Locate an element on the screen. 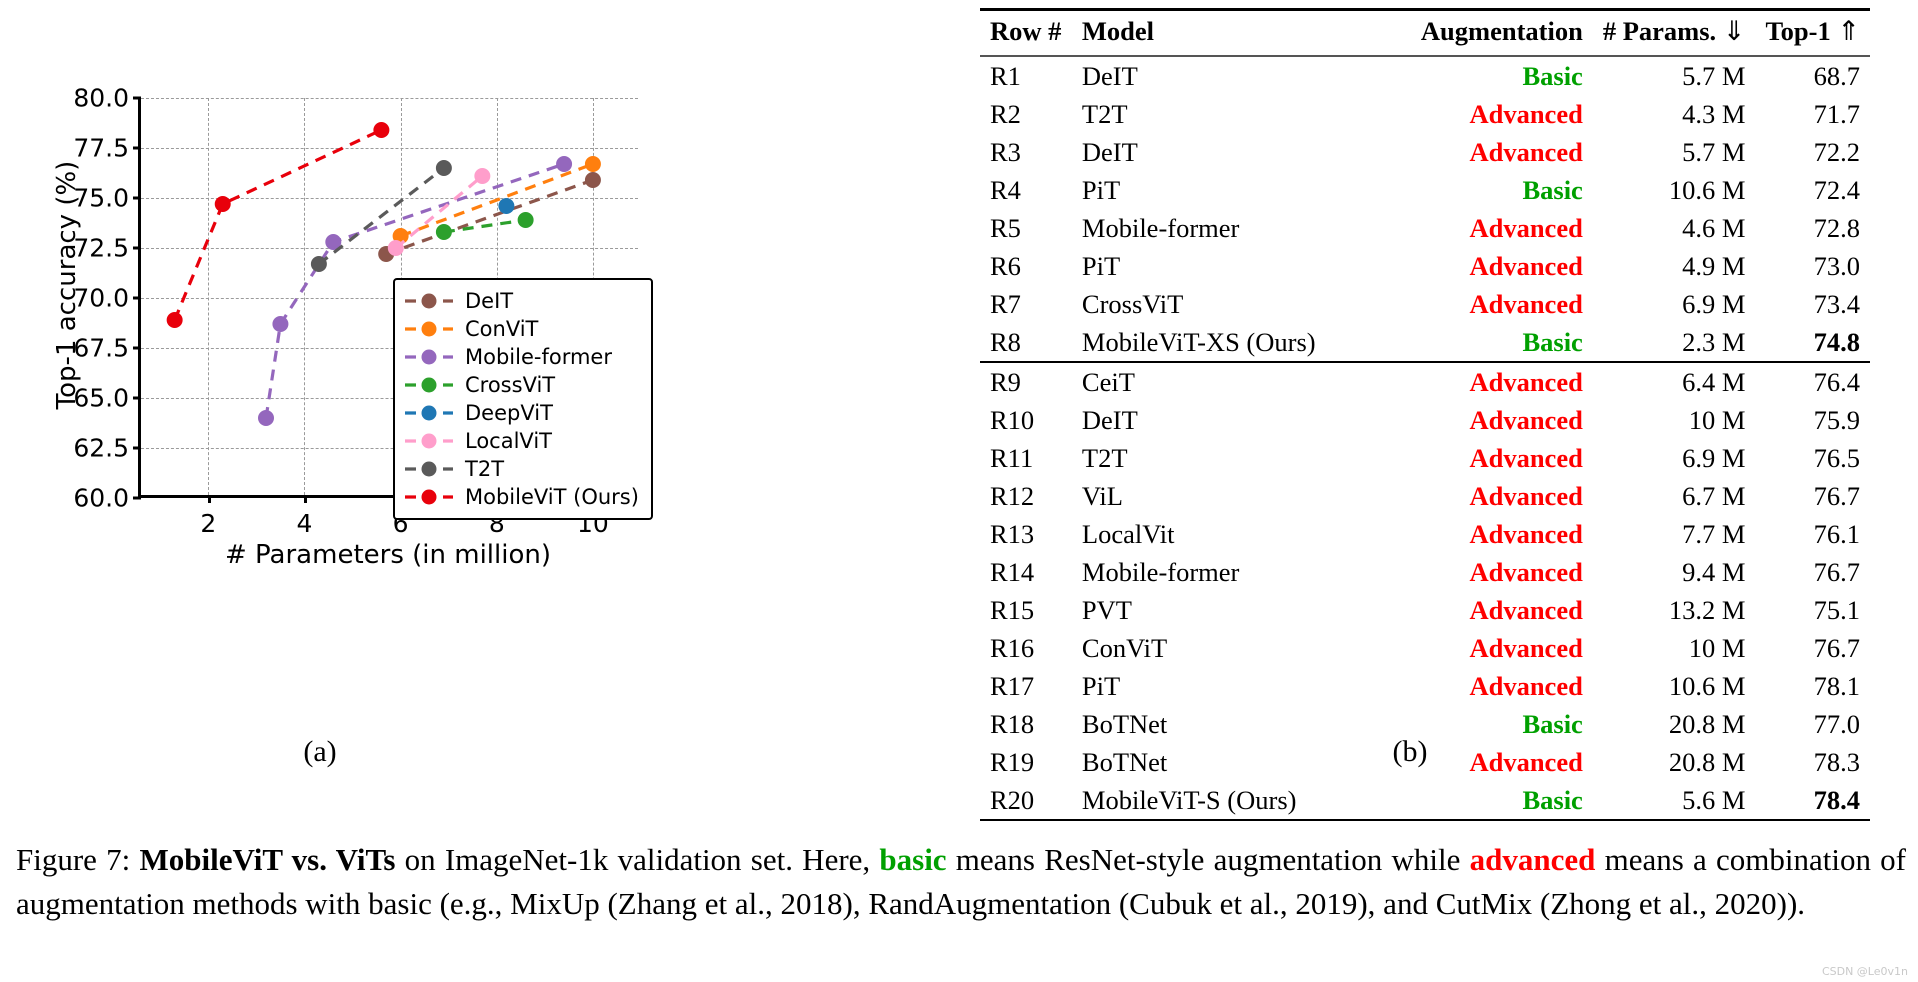  y-tick-label: 70.0 is located at coordinates (101, 298).